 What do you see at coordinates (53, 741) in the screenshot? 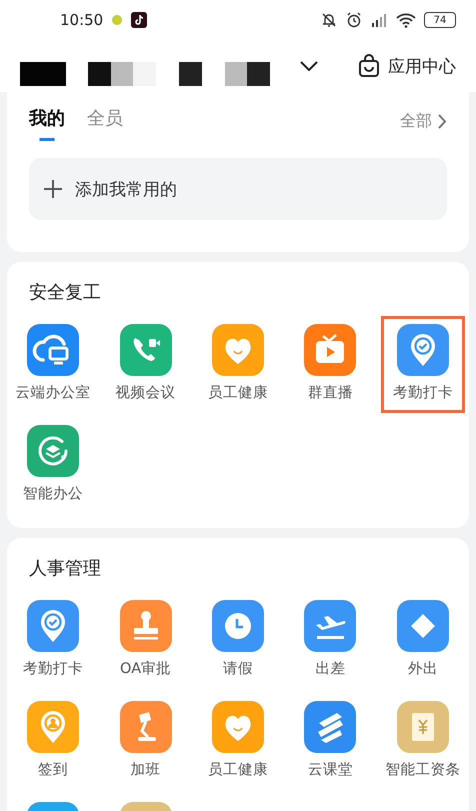
I see `app-item: 签到` at bounding box center [53, 741].